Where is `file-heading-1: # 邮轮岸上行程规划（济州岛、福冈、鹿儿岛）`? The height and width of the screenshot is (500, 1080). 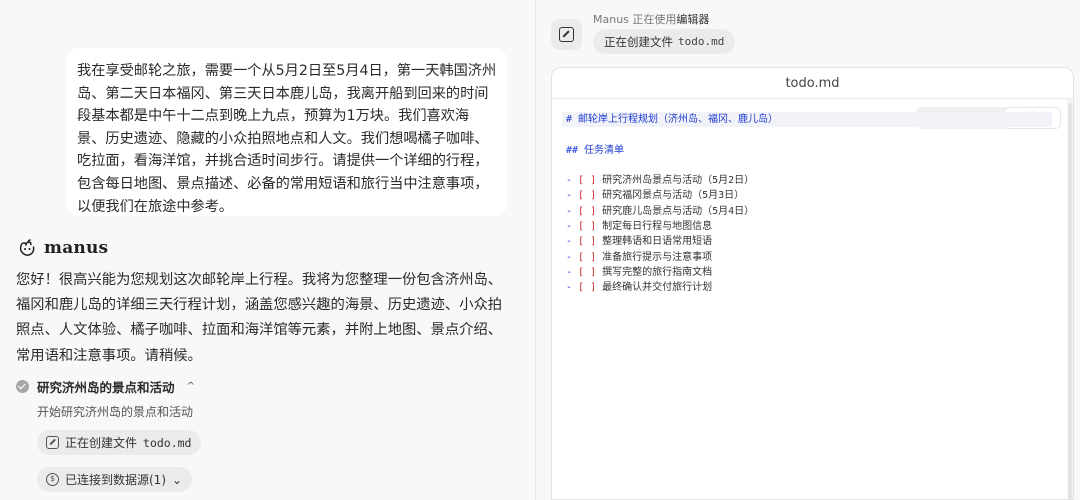
file-heading-1: # 邮轮岸上行程规划（济州岛、福冈、鹿儿岛） is located at coordinates (807, 120).